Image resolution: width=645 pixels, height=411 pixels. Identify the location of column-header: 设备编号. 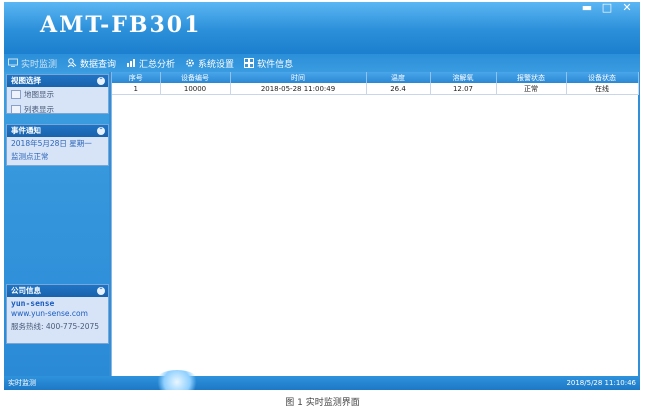
(195, 77).